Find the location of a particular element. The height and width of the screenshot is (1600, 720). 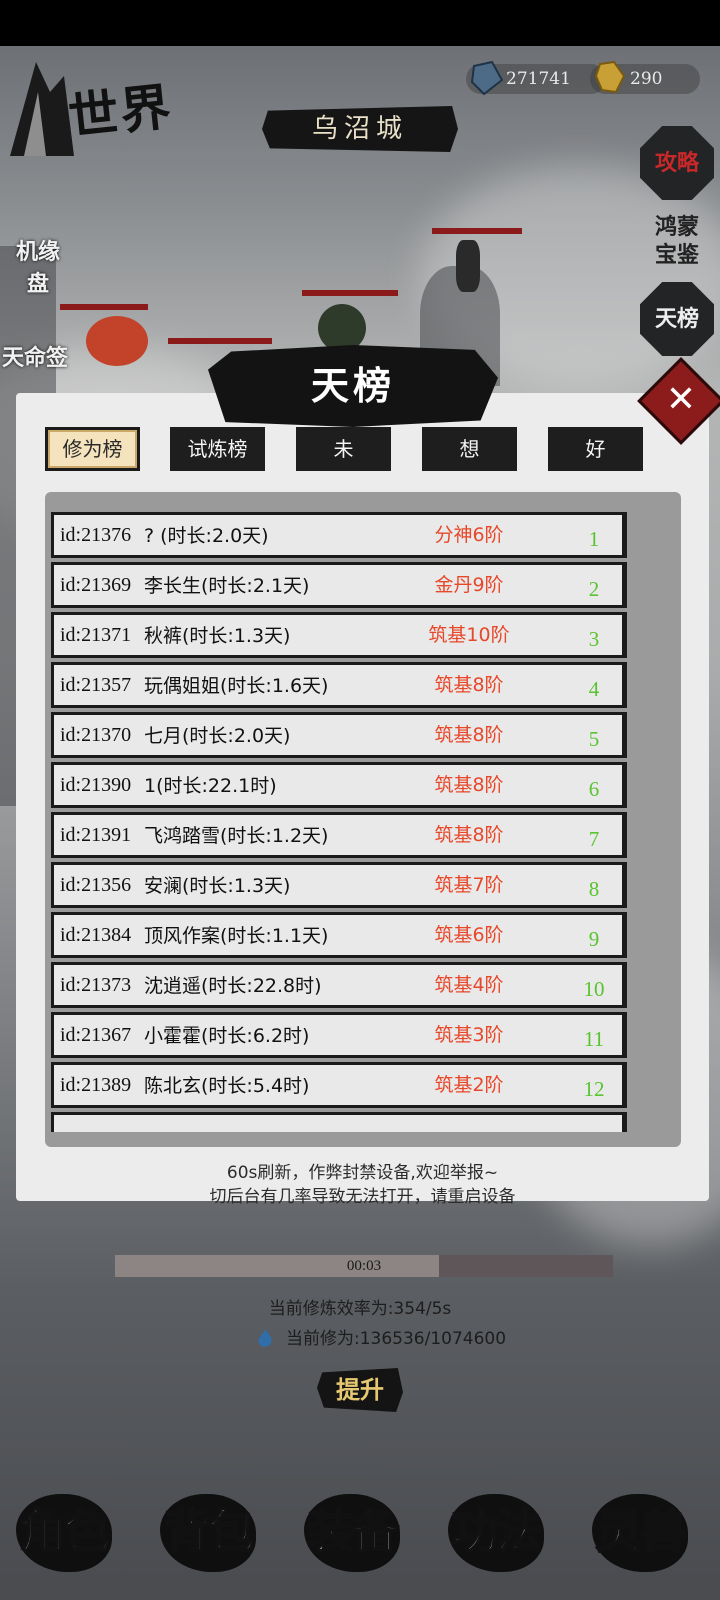

panel-title: 天榜 is located at coordinates (353, 386).